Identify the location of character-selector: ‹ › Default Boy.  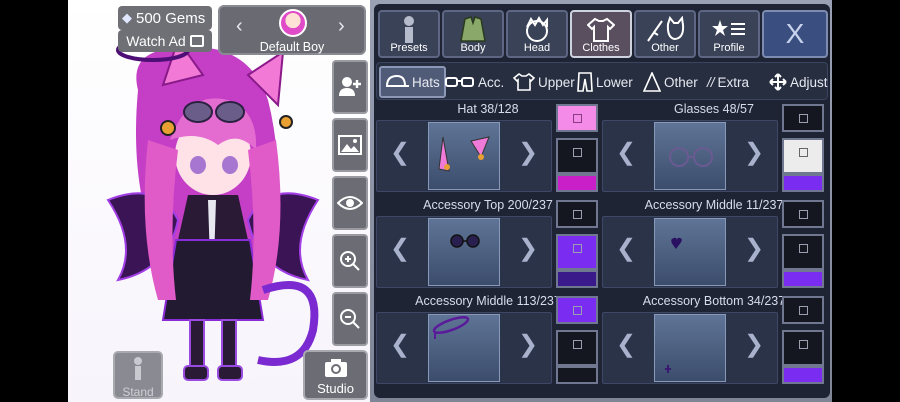
(292, 30).